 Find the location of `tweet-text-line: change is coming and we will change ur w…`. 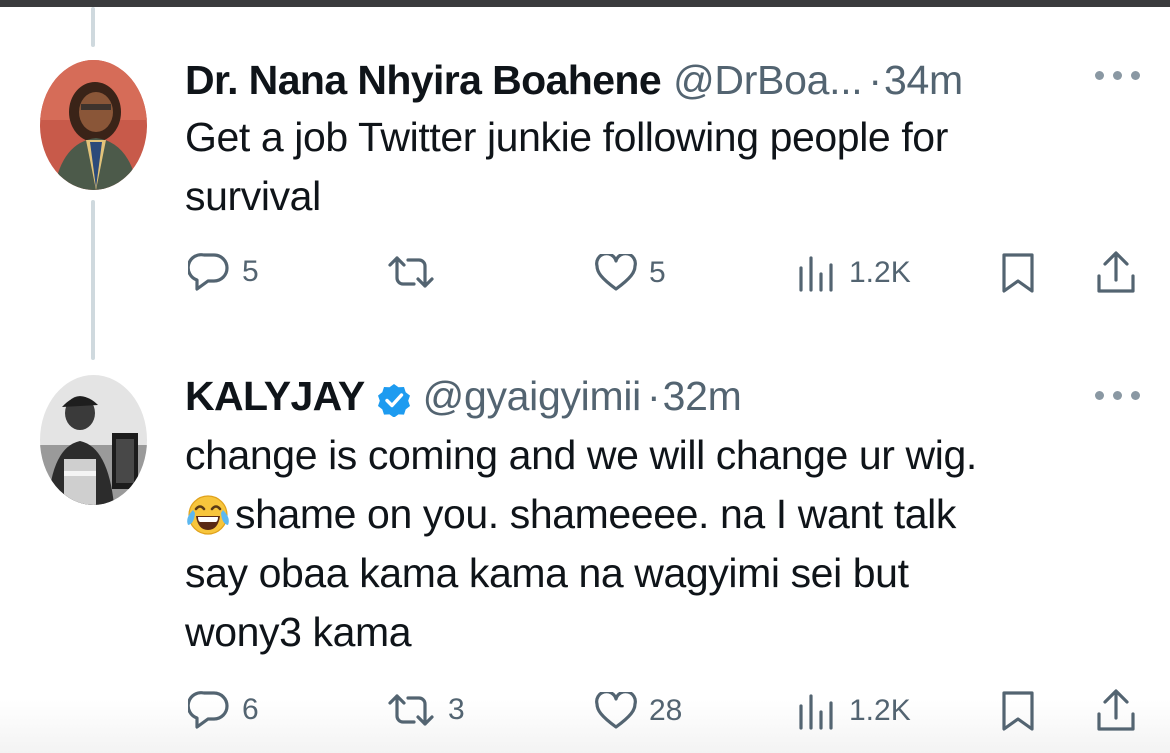

tweet-text-line: change is coming and we will change ur w… is located at coordinates (581, 455).